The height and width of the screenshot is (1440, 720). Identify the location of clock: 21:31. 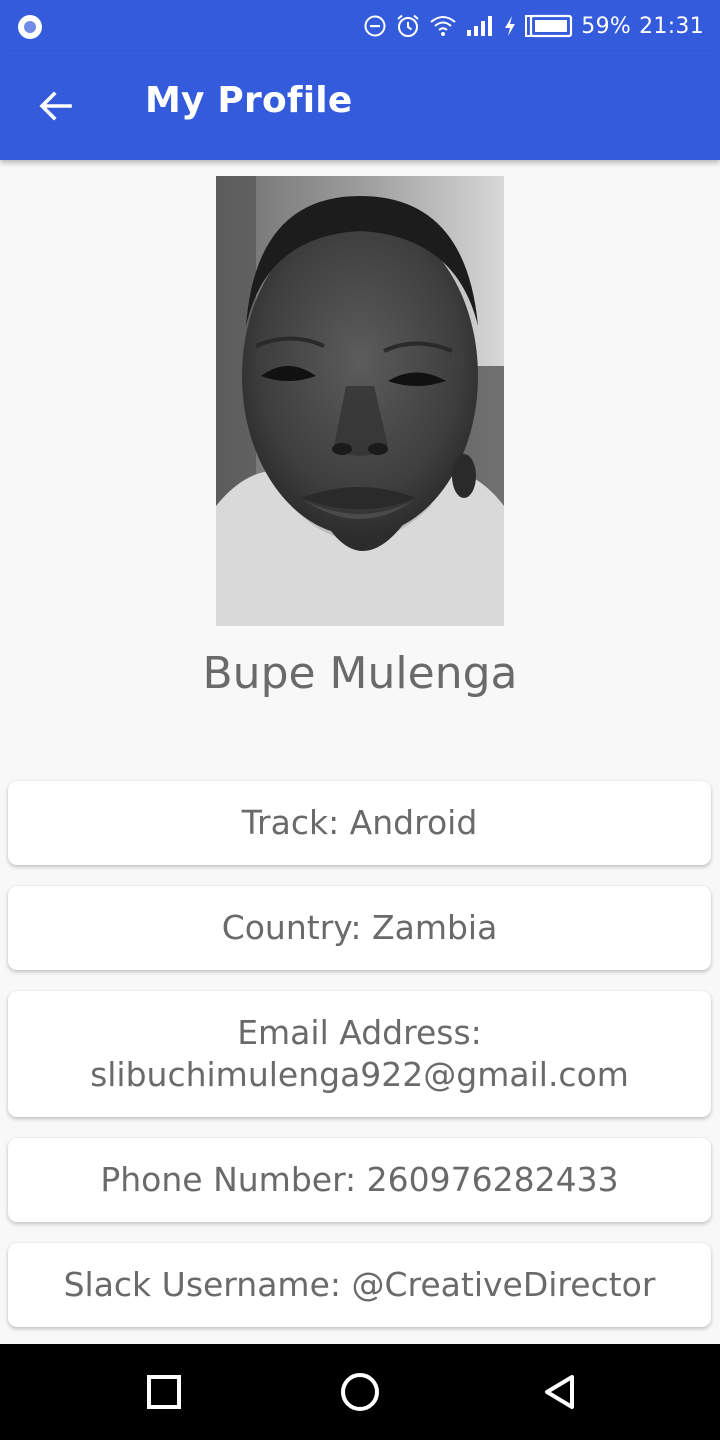
(671, 26).